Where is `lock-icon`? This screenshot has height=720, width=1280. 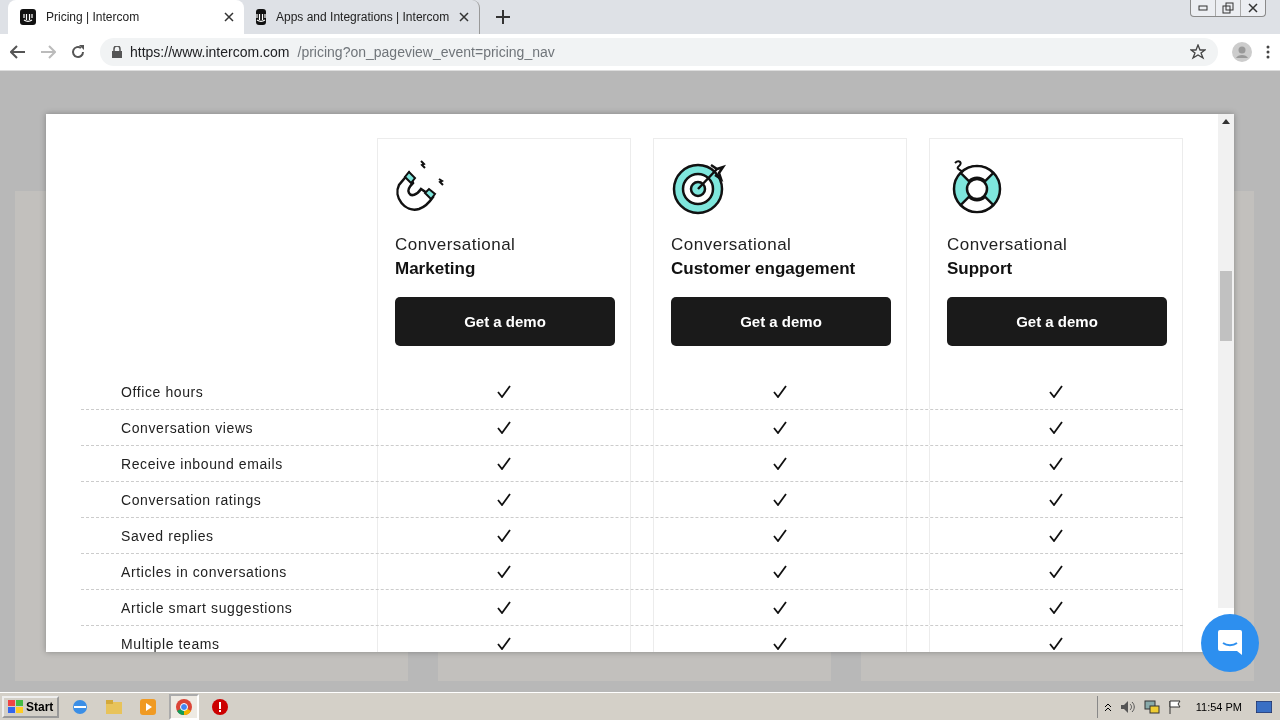
lock-icon is located at coordinates (117, 52).